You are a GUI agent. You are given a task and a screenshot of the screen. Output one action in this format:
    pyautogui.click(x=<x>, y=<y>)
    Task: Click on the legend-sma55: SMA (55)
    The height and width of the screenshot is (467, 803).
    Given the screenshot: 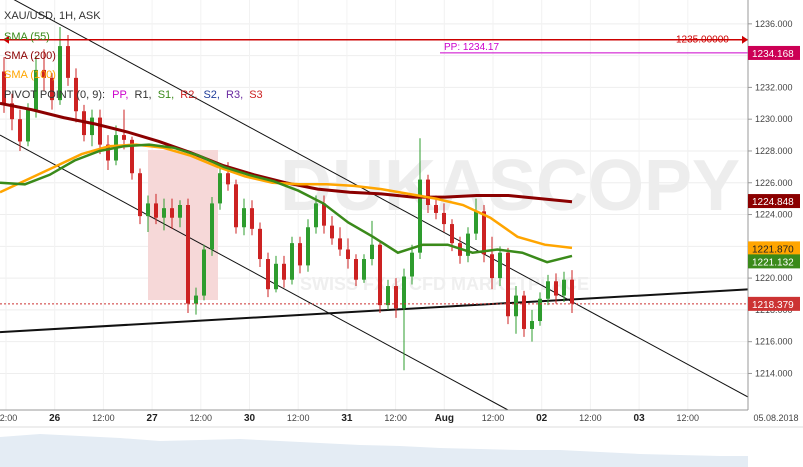 What is the action you would take?
    pyautogui.click(x=27, y=37)
    